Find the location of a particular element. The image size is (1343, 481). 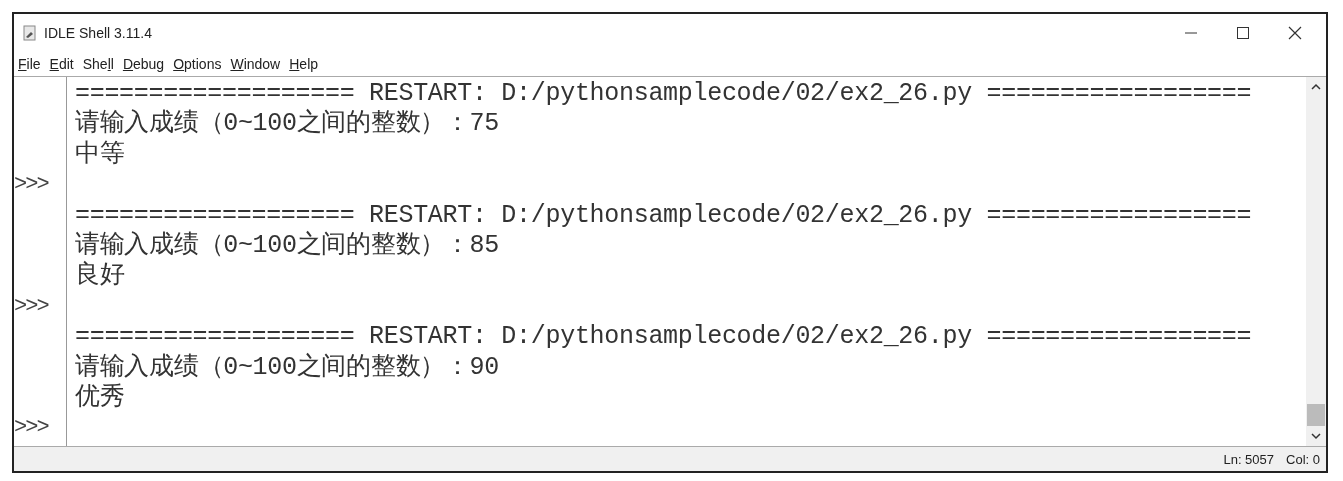

menu-item: Edit is located at coordinates (61, 64).